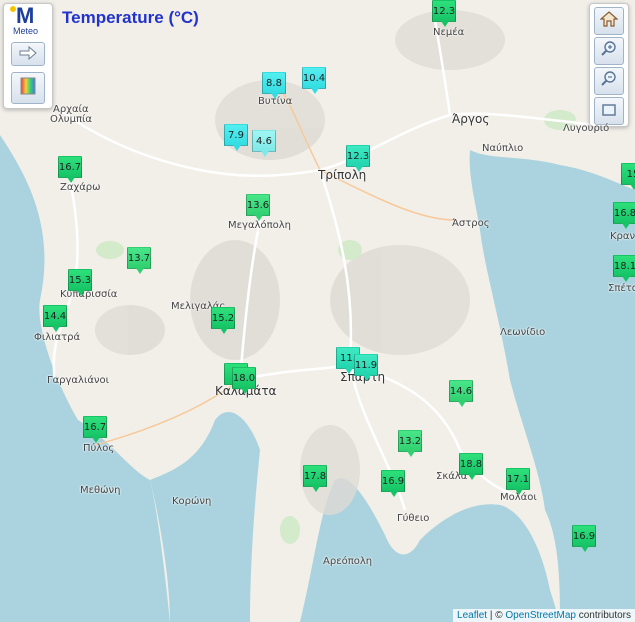  Describe the element at coordinates (624, 268) in the screenshot. I see `station-marker: 18.1` at that location.